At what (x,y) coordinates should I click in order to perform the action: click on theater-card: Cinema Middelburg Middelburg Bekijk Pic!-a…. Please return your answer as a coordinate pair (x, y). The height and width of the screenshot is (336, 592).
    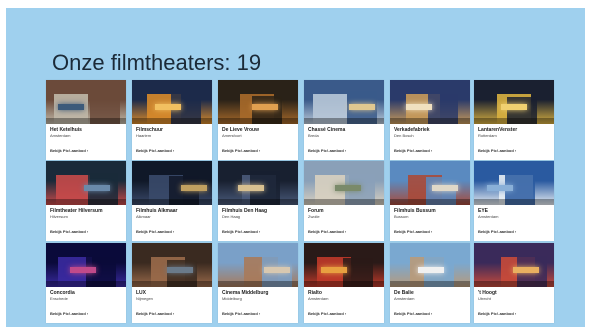
    Looking at the image, I should click on (258, 283).